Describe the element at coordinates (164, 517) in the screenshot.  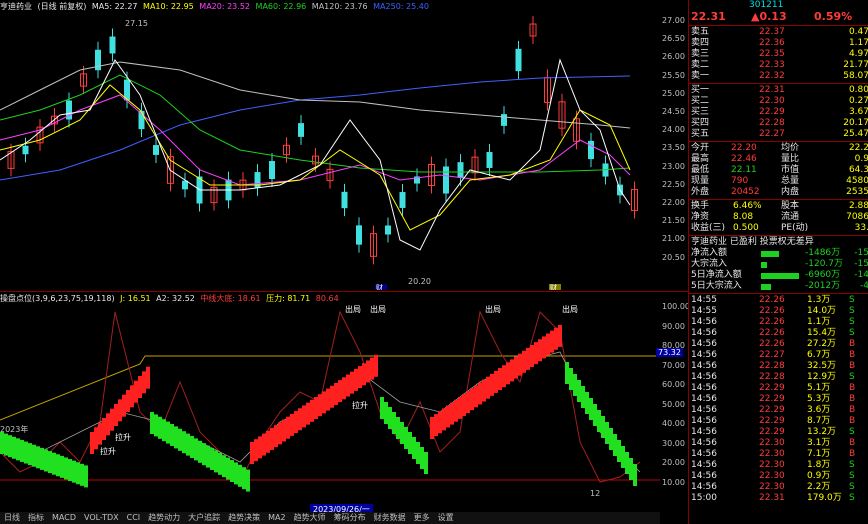
I see `tab-5: 趋势动力` at that location.